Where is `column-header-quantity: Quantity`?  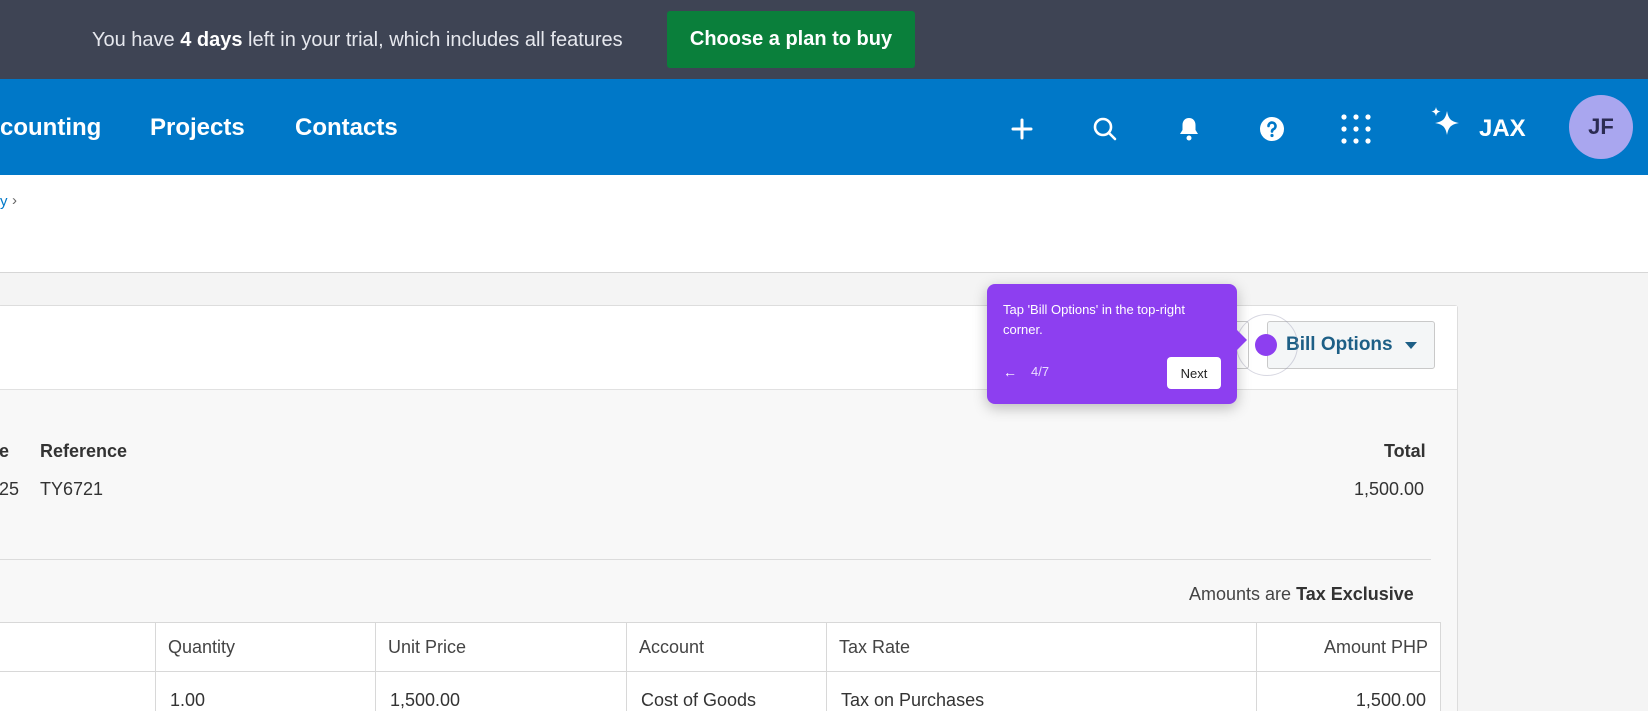 column-header-quantity: Quantity is located at coordinates (266, 647).